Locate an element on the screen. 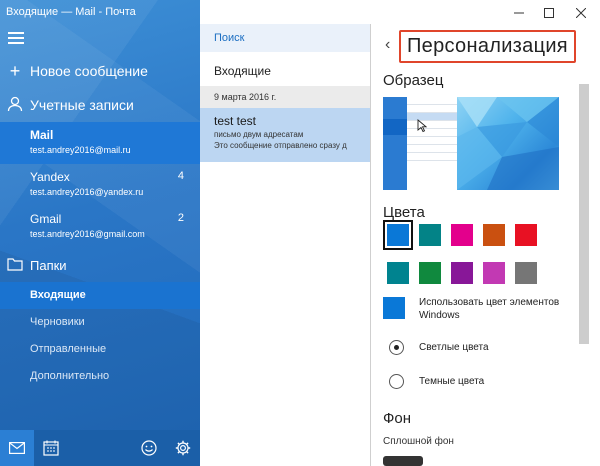  settings-gear-icon is located at coordinates (183, 448).